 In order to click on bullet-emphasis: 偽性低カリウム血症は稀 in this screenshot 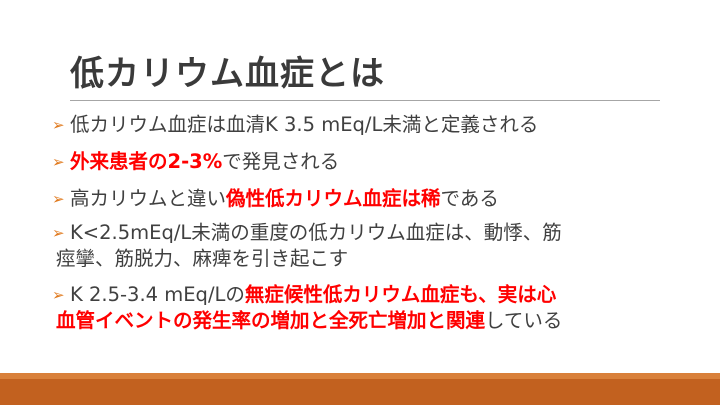, I will do `click(333, 198)`.